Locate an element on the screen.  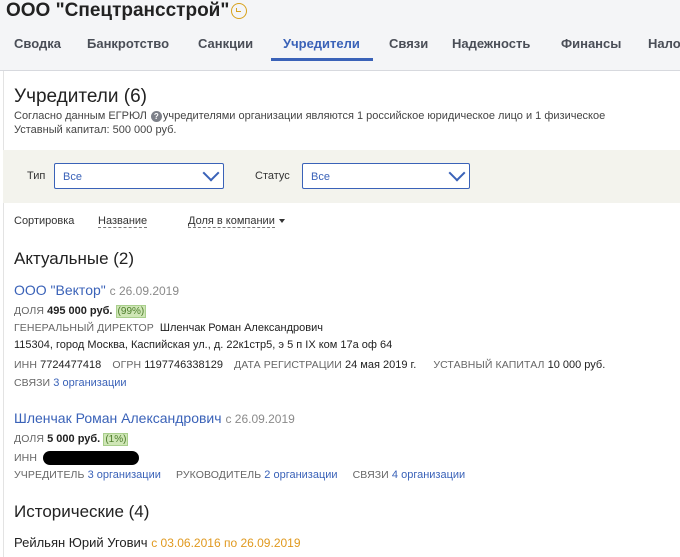
links-value: 3 организации is located at coordinates (89, 383).